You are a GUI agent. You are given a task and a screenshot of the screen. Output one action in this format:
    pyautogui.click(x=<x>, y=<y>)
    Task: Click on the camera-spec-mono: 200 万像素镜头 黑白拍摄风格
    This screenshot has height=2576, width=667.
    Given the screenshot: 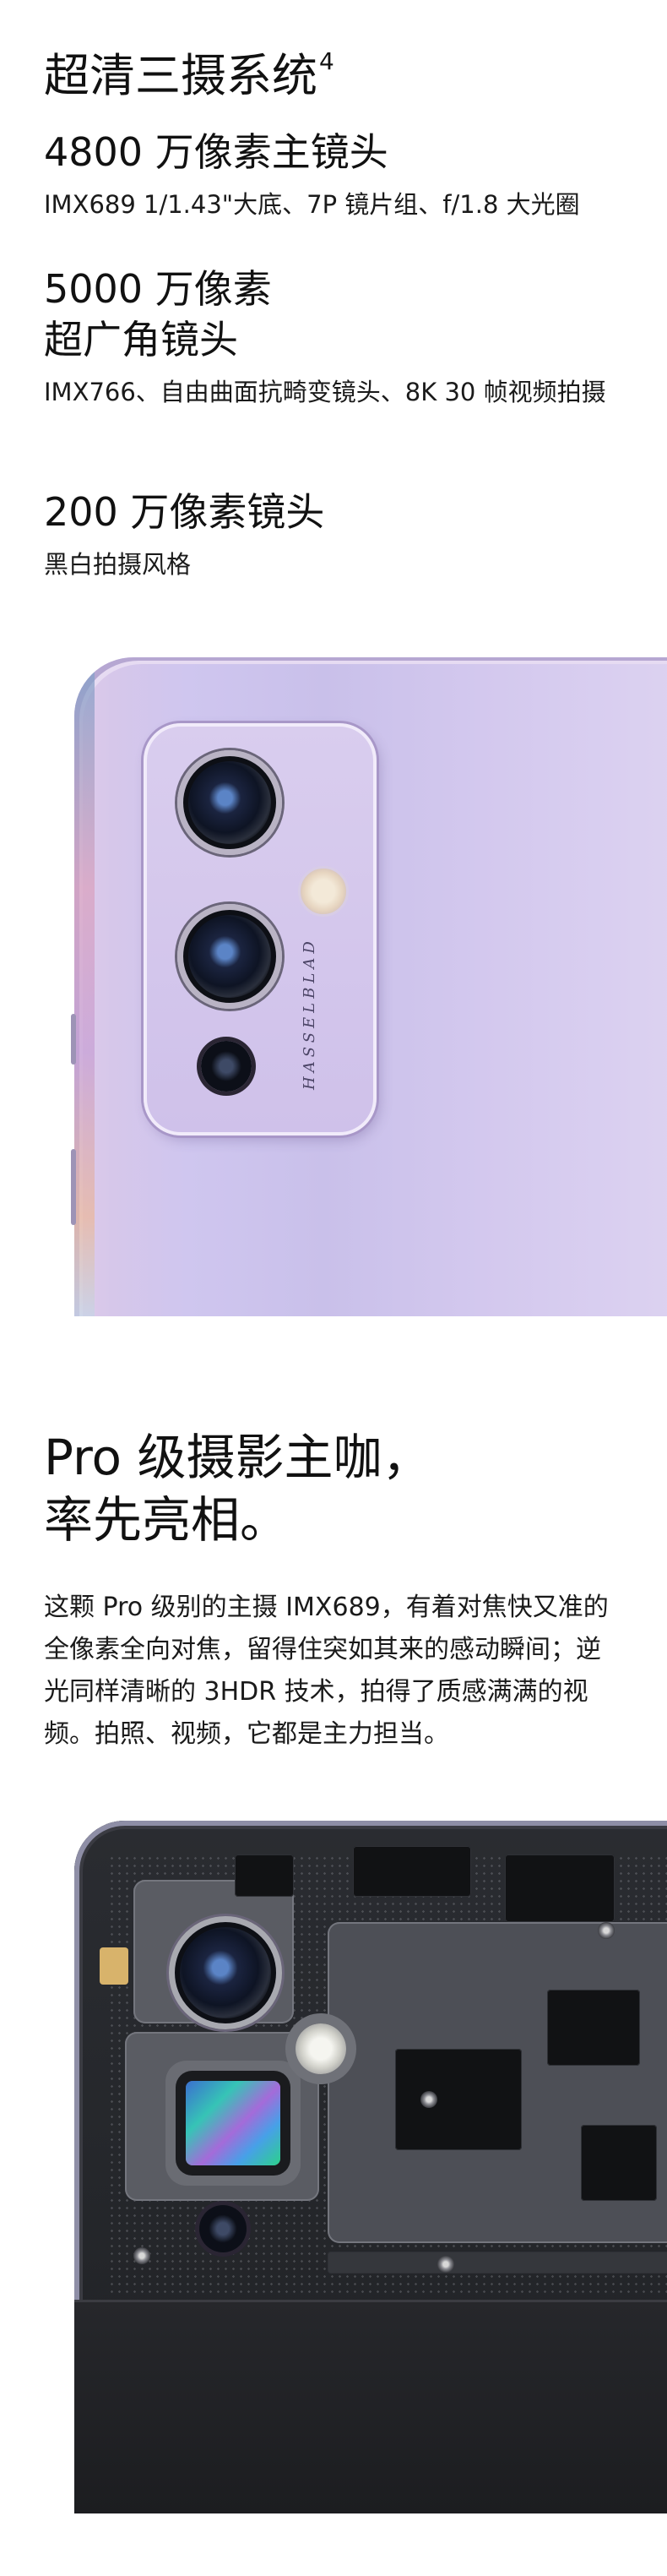 What is the action you would take?
    pyautogui.click(x=343, y=535)
    